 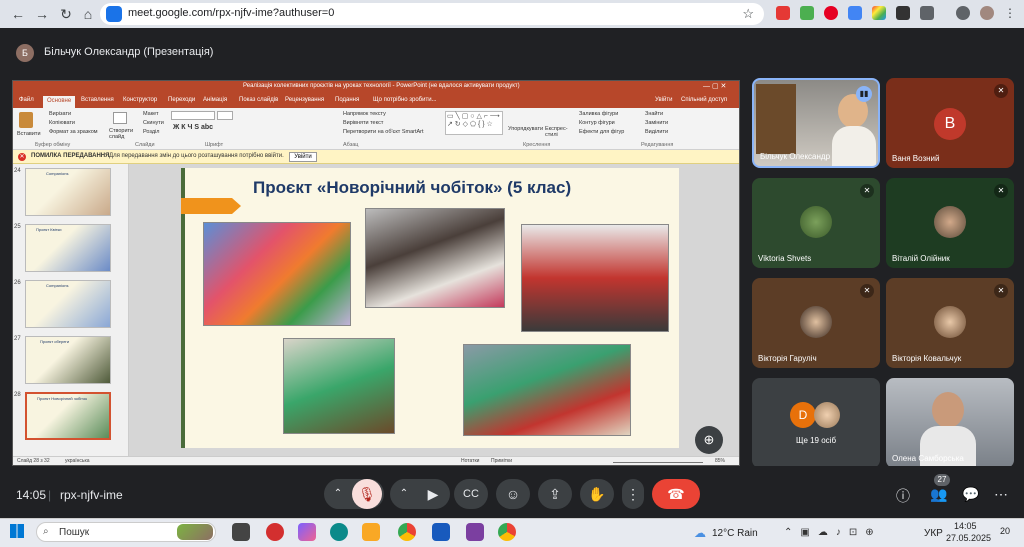 What do you see at coordinates (441, 532) in the screenshot?
I see `word-icon` at bounding box center [441, 532].